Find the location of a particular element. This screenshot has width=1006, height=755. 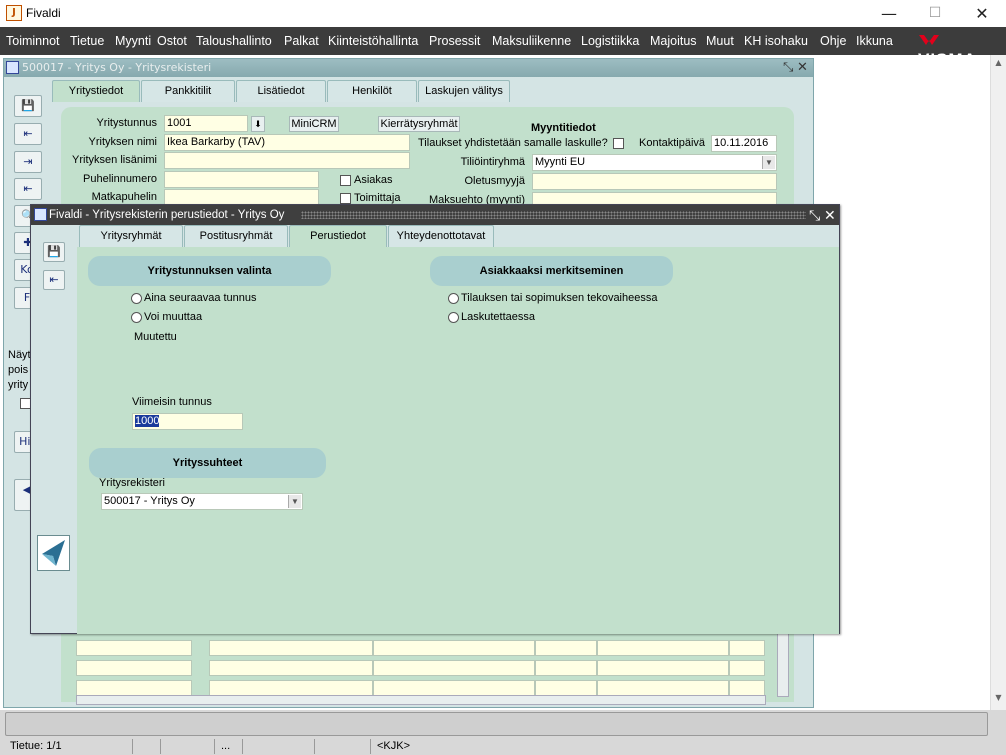

menu-palkat: Palkat is located at coordinates (301, 41).